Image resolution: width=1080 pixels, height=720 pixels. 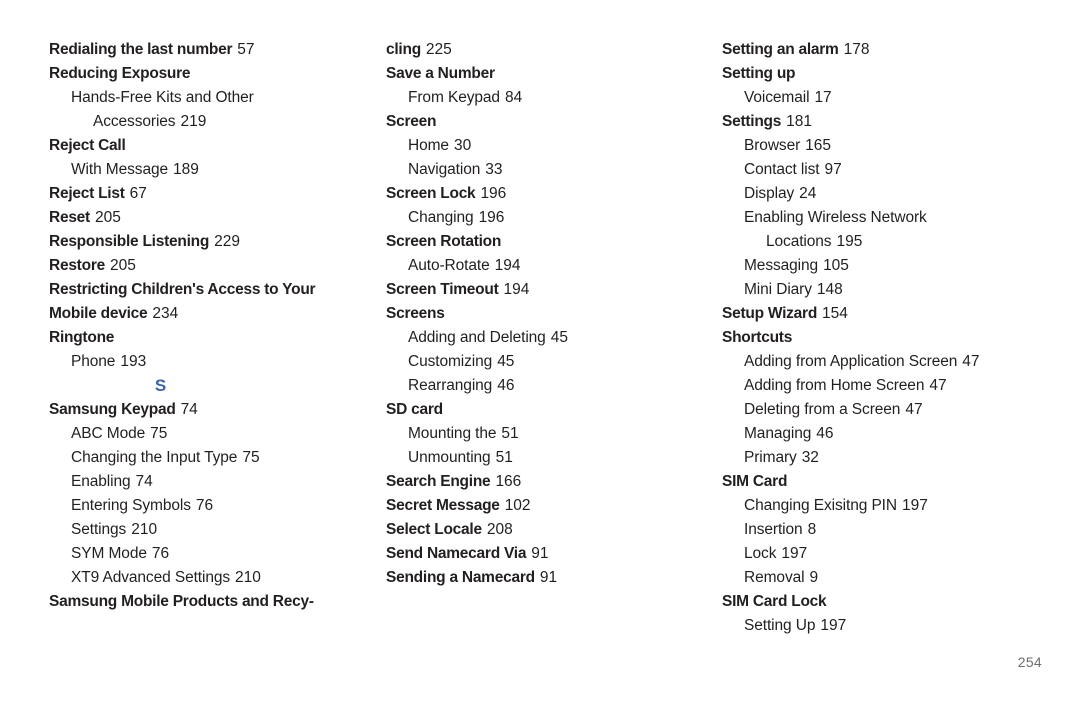 What do you see at coordinates (438, 49) in the screenshot?
I see `entry-page-number: 225` at bounding box center [438, 49].